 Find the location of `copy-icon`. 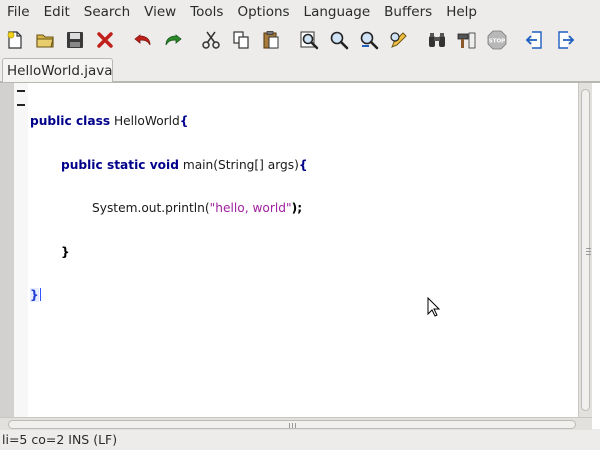

copy-icon is located at coordinates (241, 40).